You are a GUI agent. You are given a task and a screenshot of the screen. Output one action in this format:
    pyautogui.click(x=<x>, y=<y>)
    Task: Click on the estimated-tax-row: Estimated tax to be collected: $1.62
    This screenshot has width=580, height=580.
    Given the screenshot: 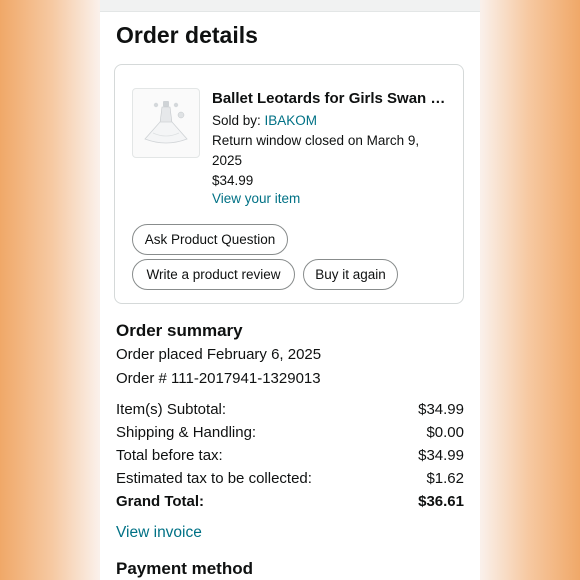 What is the action you would take?
    pyautogui.click(x=290, y=478)
    